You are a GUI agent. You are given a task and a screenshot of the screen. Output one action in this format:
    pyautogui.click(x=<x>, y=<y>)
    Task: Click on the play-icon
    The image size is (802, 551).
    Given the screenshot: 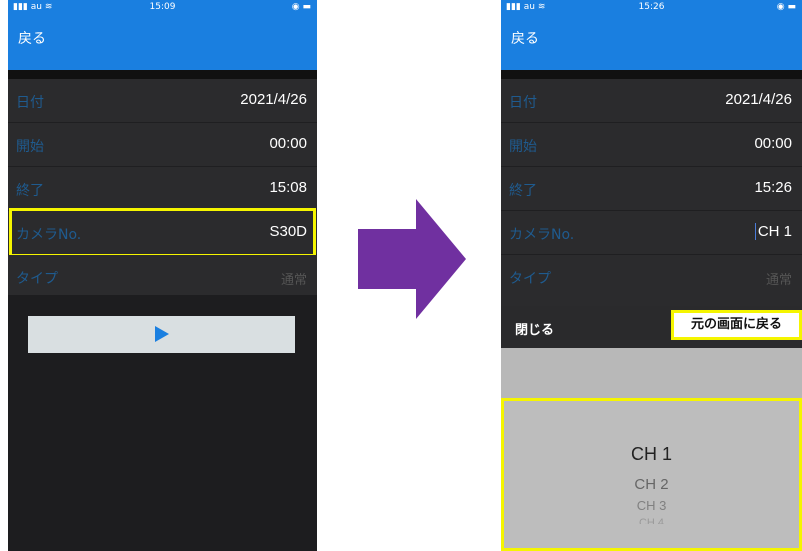 What is the action you would take?
    pyautogui.click(x=162, y=334)
    